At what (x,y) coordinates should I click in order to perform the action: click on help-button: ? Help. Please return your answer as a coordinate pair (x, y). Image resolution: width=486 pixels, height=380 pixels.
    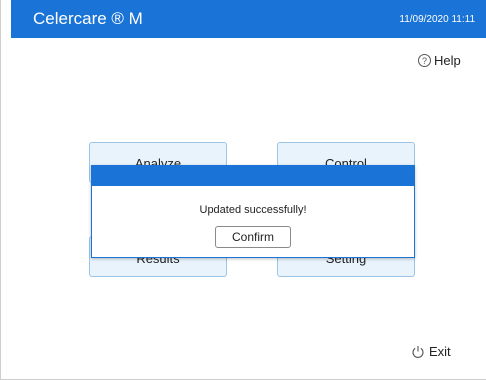
    Looking at the image, I should click on (439, 60).